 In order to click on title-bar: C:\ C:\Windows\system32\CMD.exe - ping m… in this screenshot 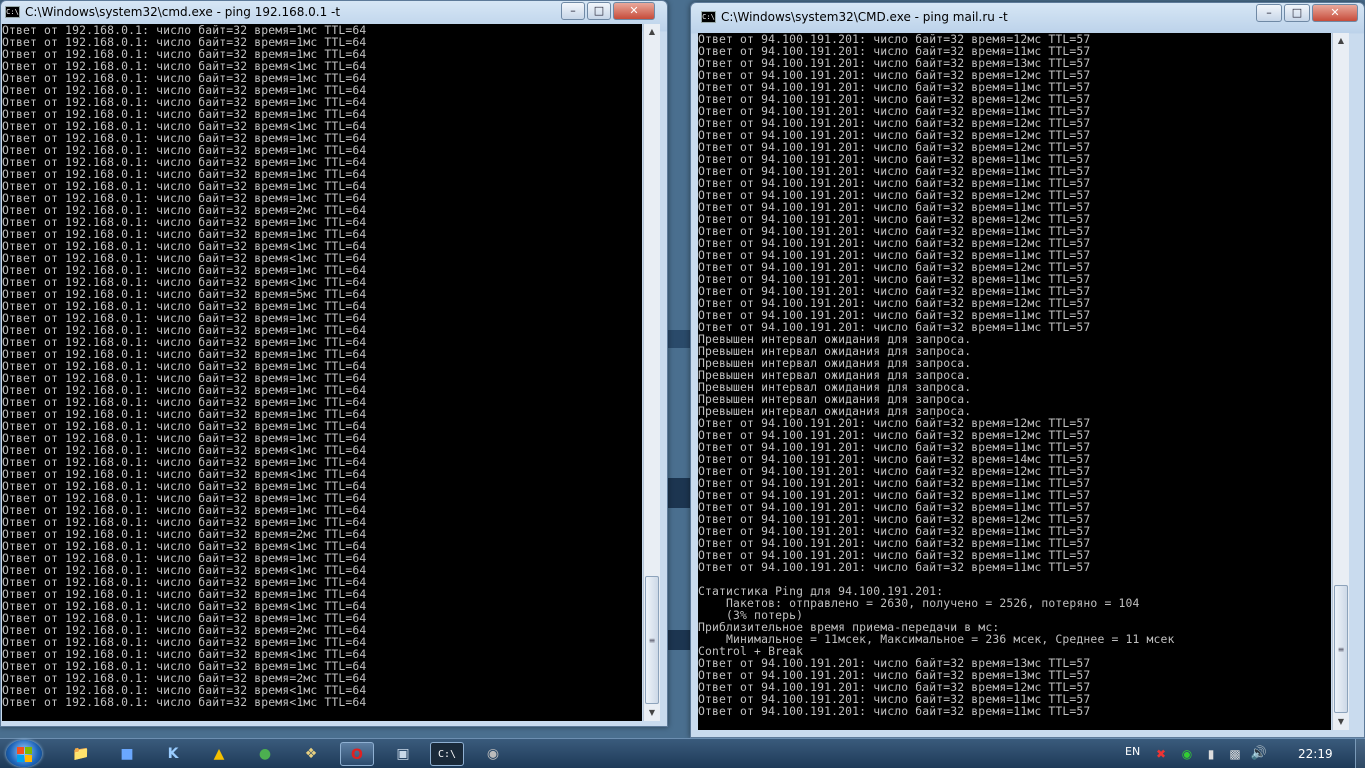, I will do `click(1027, 15)`.